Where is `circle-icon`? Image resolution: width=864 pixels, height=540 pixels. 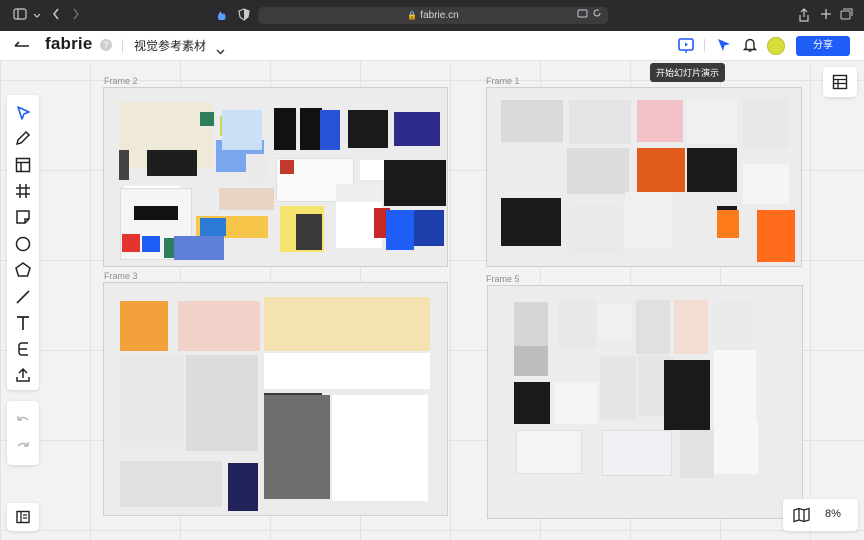
circle-icon is located at coordinates (23, 244).